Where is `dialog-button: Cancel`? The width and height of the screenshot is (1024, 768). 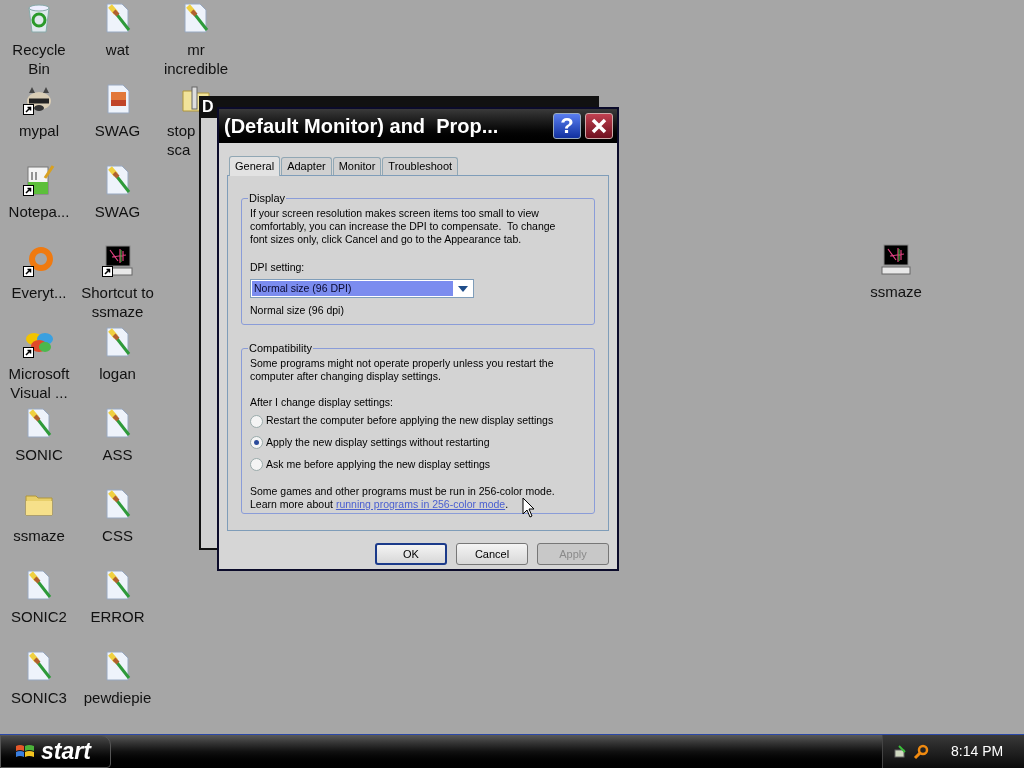
dialog-button: Cancel is located at coordinates (492, 554).